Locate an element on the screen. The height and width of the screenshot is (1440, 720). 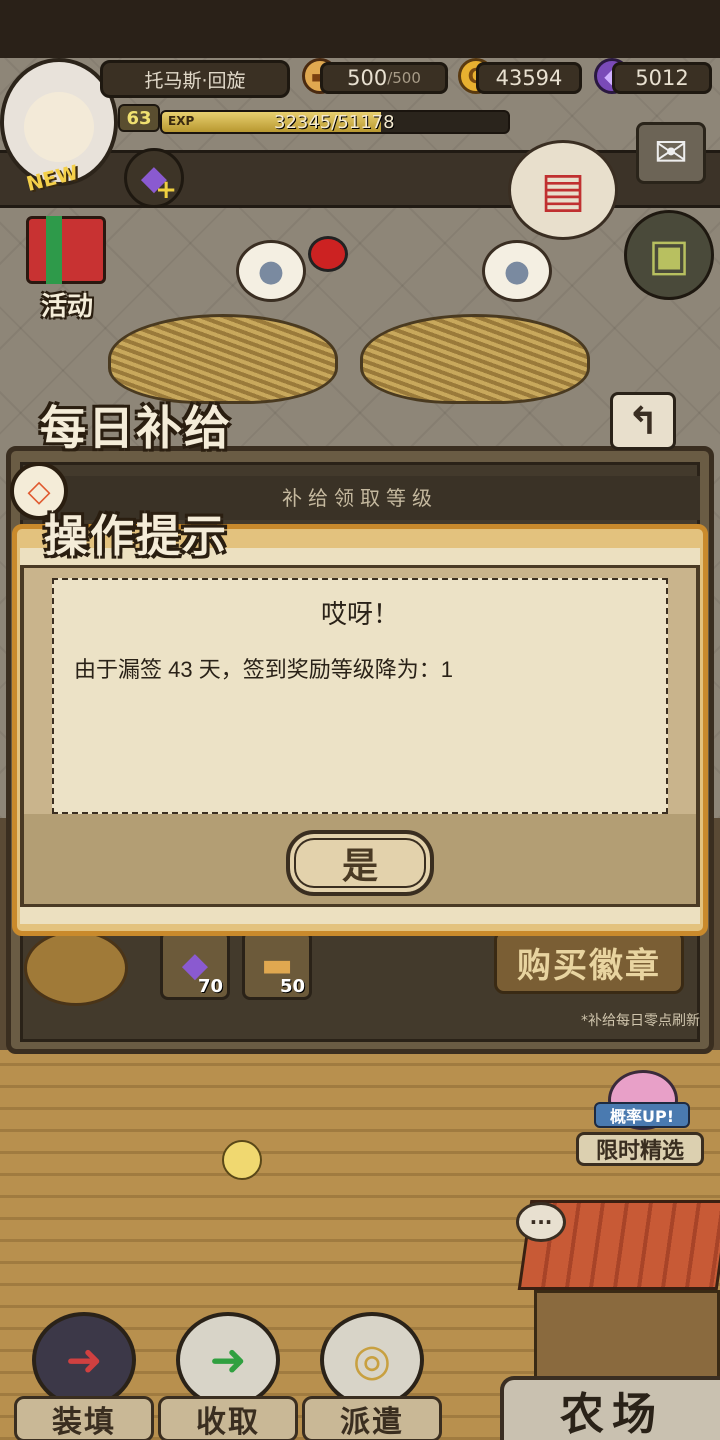
load-arrow-icon: ➜ is located at coordinates (84, 1360).